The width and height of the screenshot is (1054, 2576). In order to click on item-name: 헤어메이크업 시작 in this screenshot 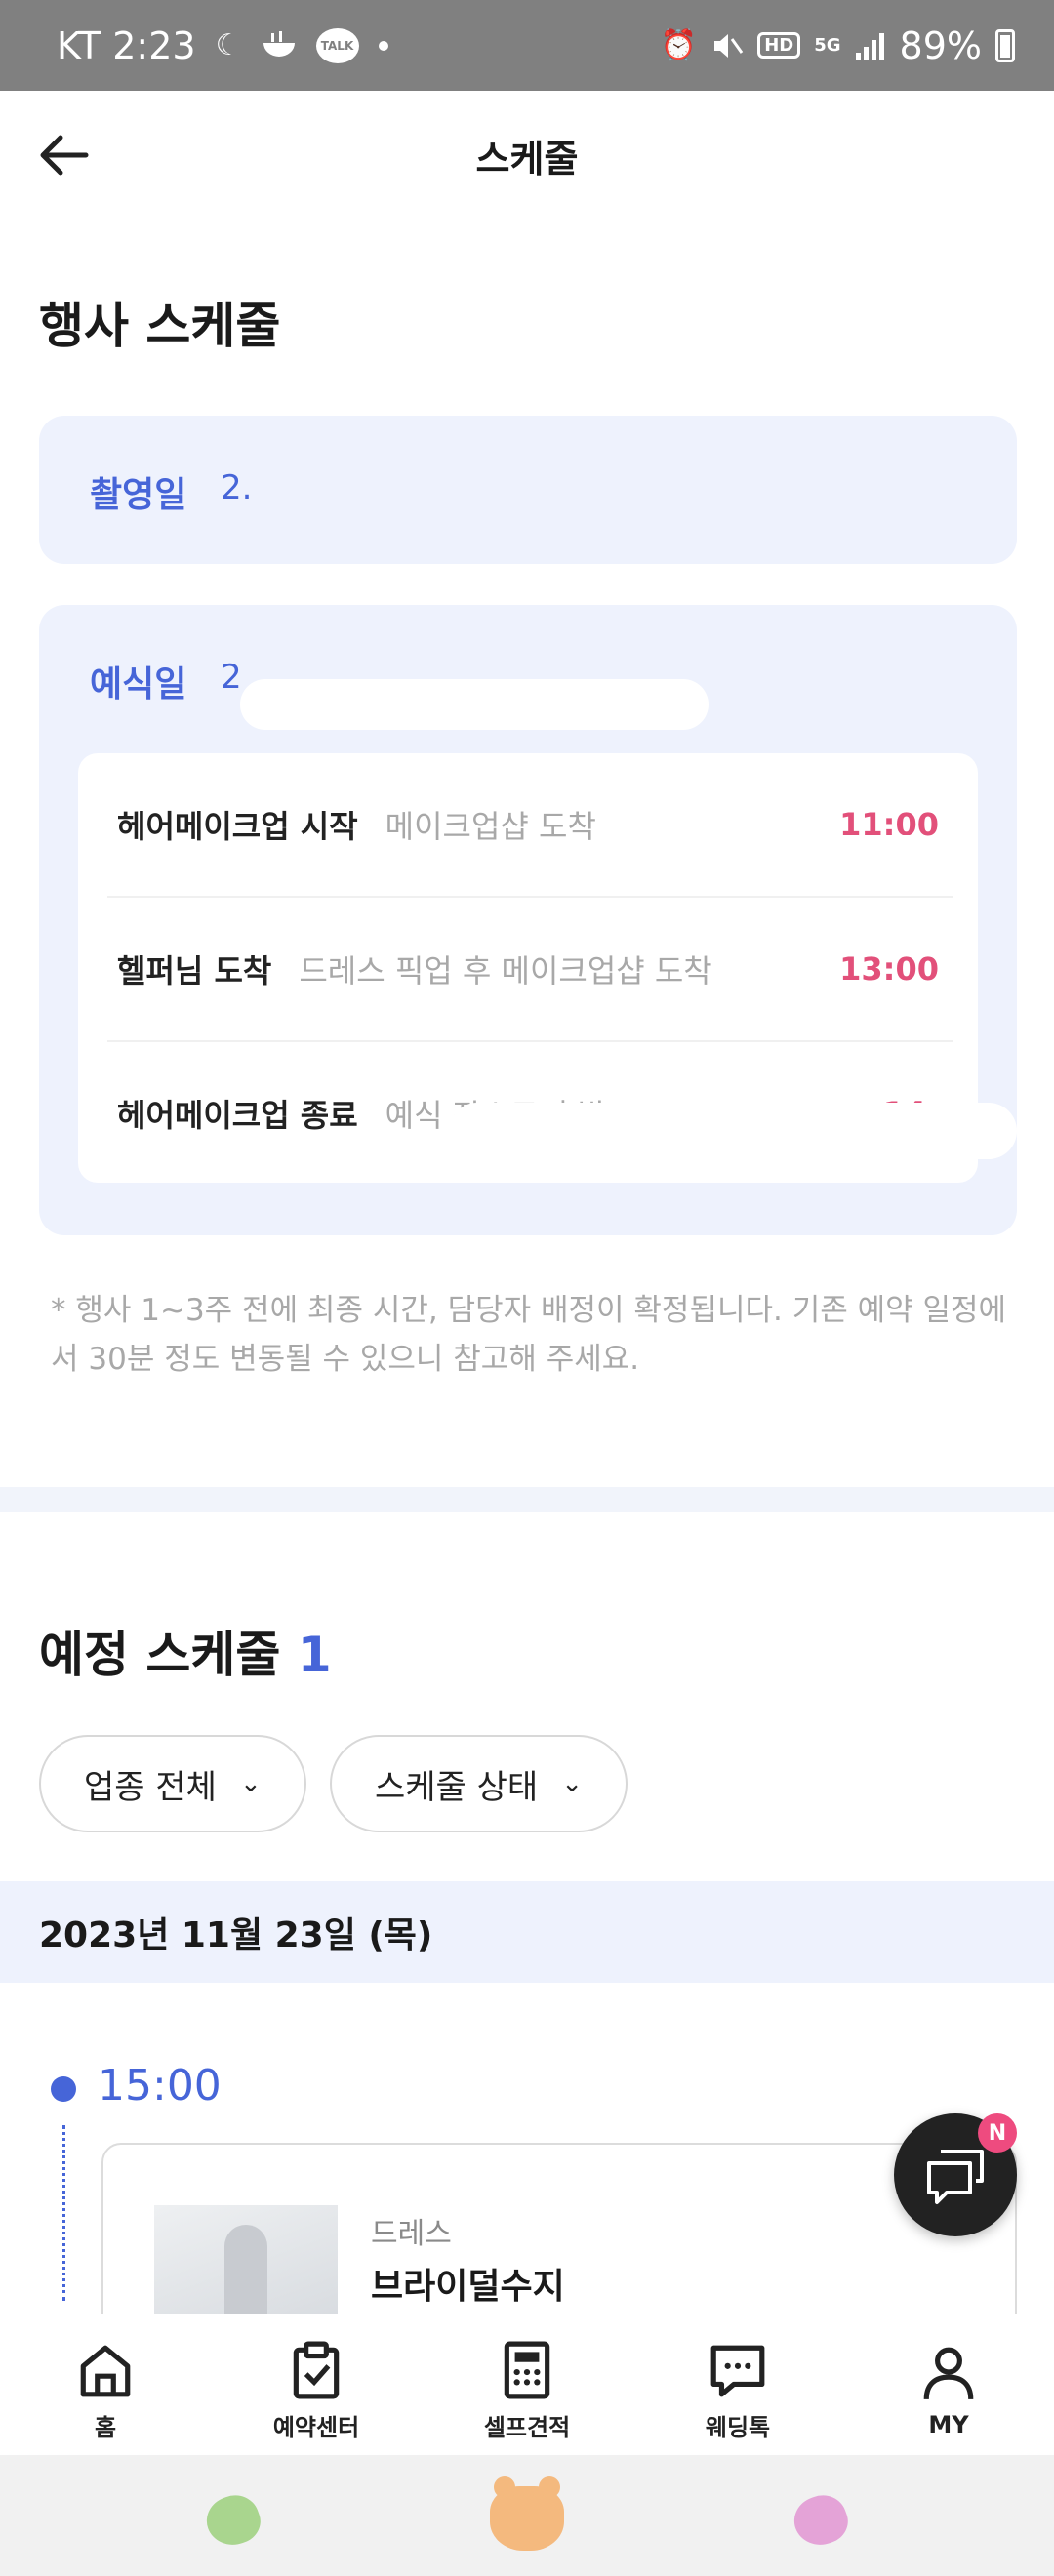, I will do `click(237, 826)`.